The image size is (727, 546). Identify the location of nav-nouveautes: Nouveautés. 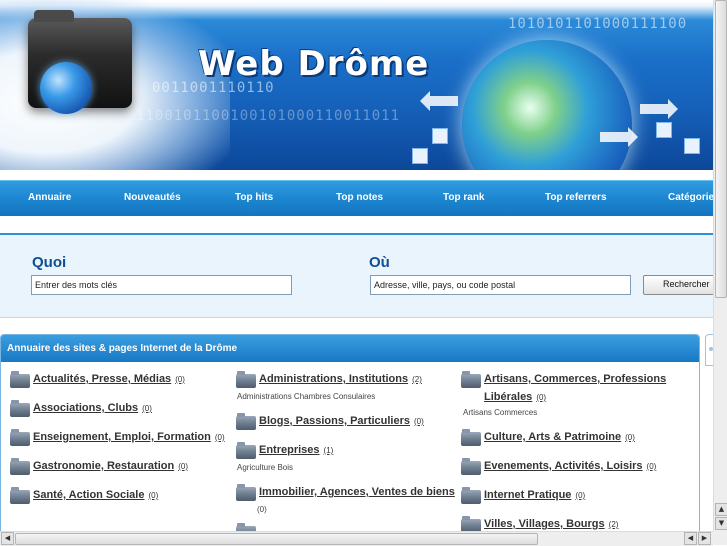
(152, 197).